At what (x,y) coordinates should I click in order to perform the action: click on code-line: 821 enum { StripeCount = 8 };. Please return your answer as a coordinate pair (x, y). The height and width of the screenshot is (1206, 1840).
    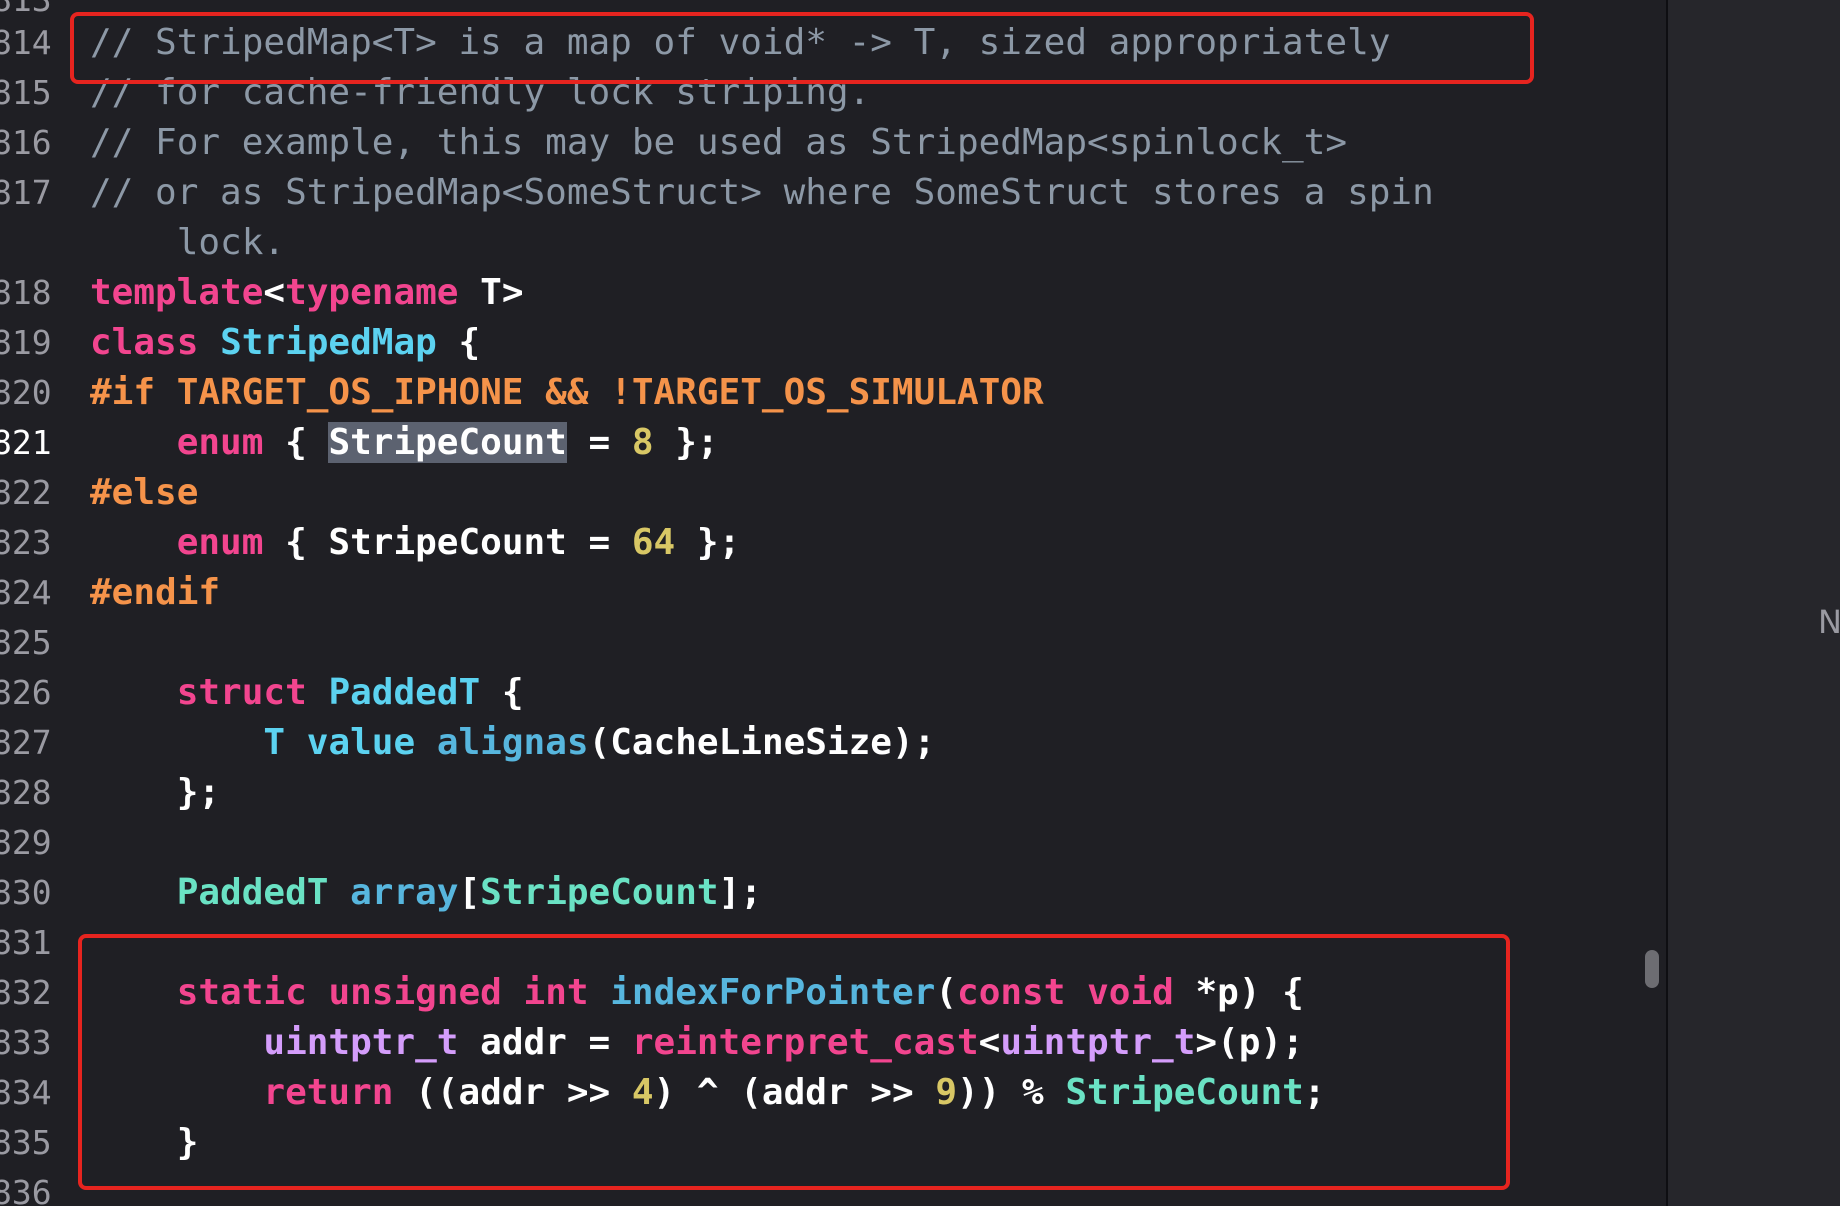
    Looking at the image, I should click on (818, 443).